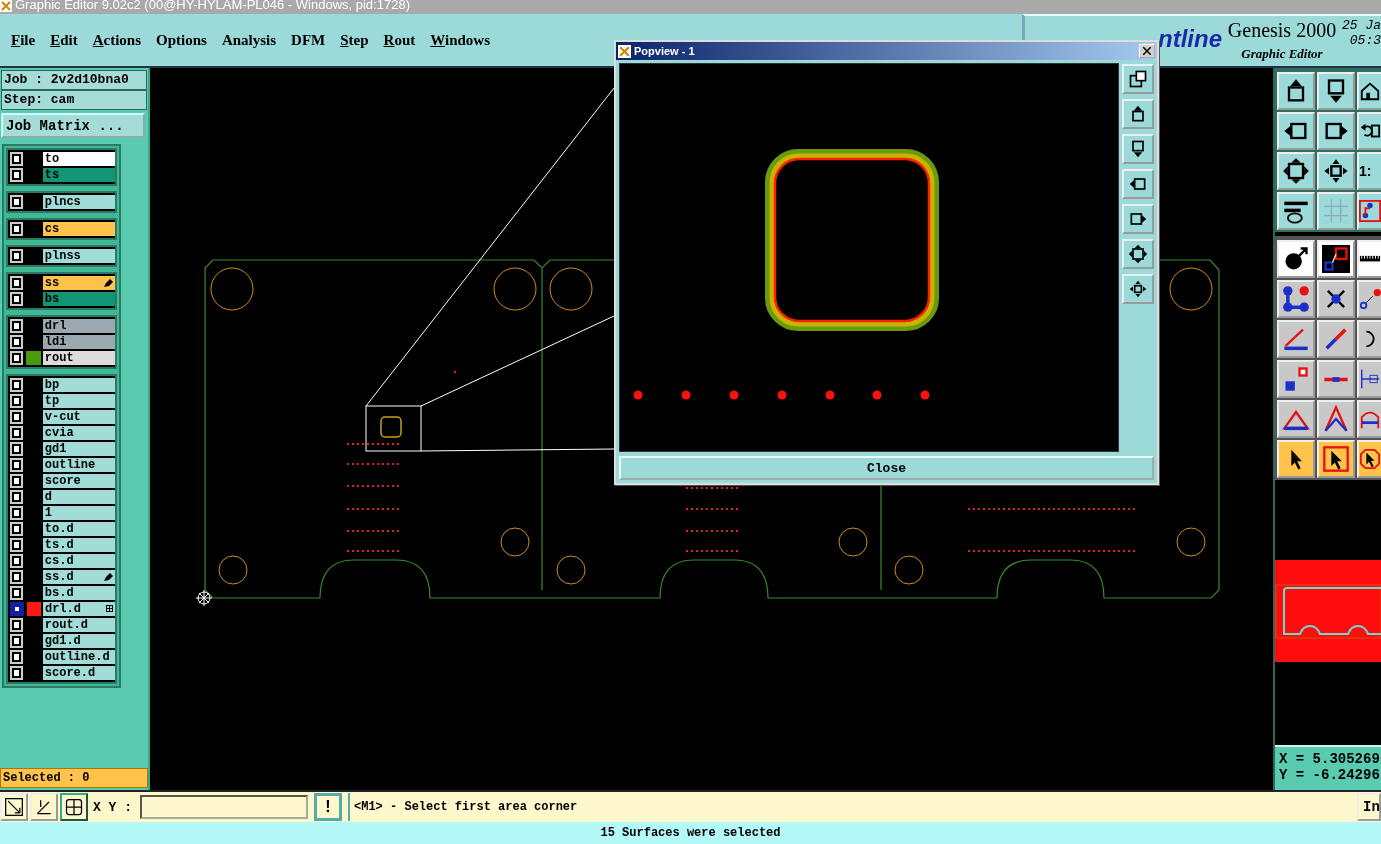  Describe the element at coordinates (78, 175) in the screenshot. I see `layer-name: ts` at that location.